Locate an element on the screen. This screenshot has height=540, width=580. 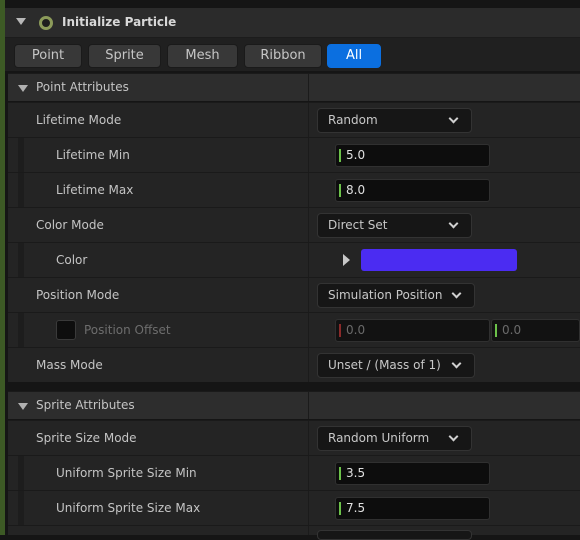
position-offset-label: Position Offset is located at coordinates (127, 330).